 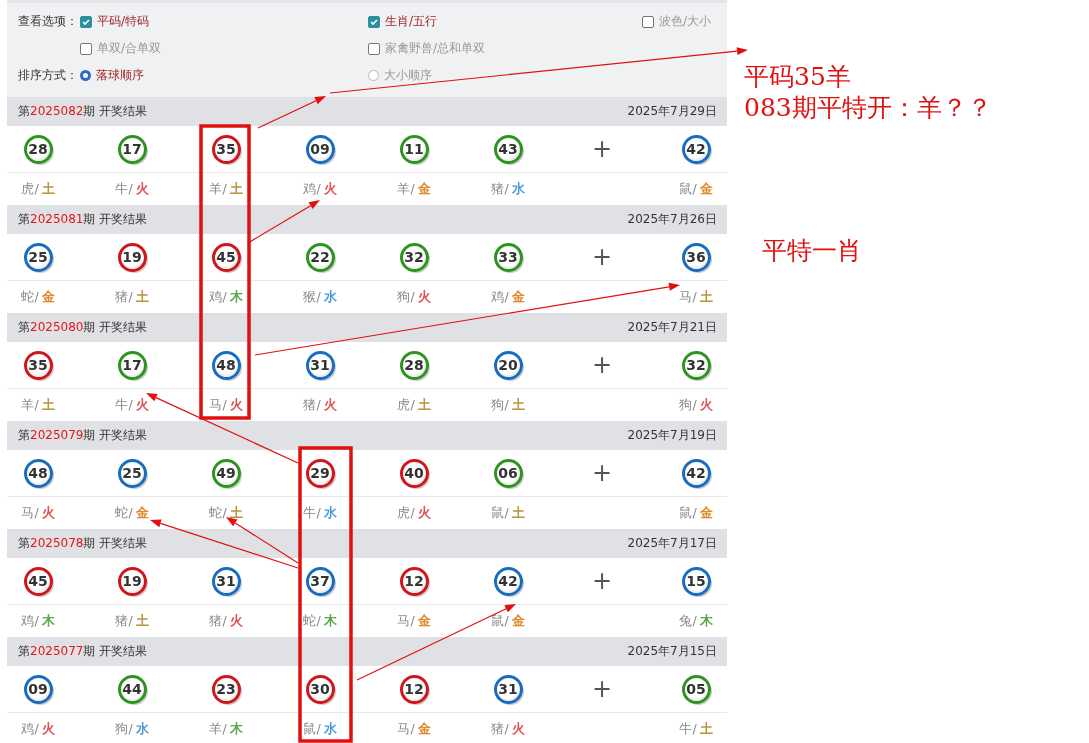 What do you see at coordinates (226, 473) in the screenshot?
I see `number-ball: 49` at bounding box center [226, 473].